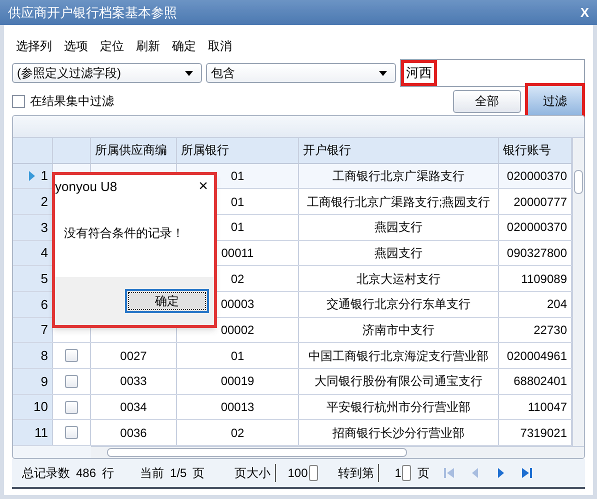  I want to click on all-button: 全部, so click(487, 101).